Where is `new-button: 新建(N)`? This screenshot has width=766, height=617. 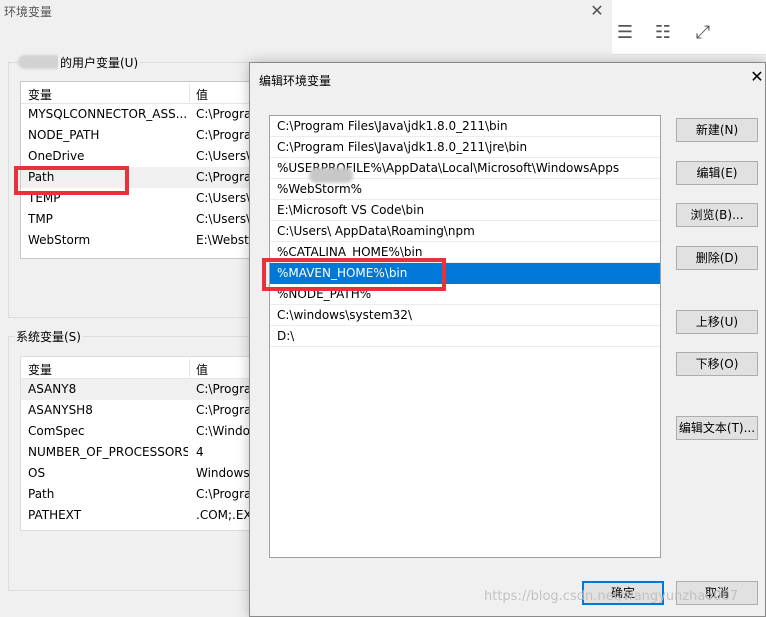
new-button: 新建(N) is located at coordinates (717, 130).